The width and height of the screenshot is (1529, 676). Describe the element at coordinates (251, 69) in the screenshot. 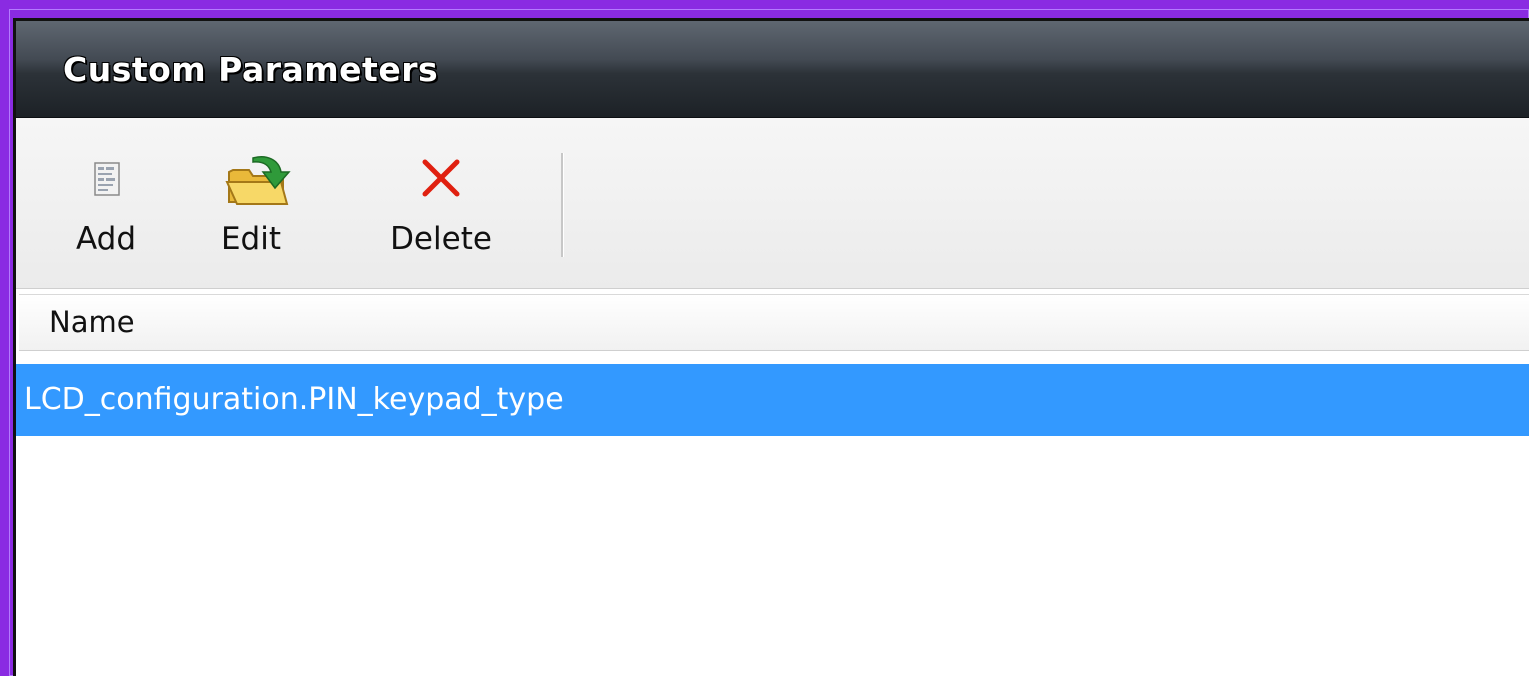

I see `panel-title: Custom Parameters` at that location.